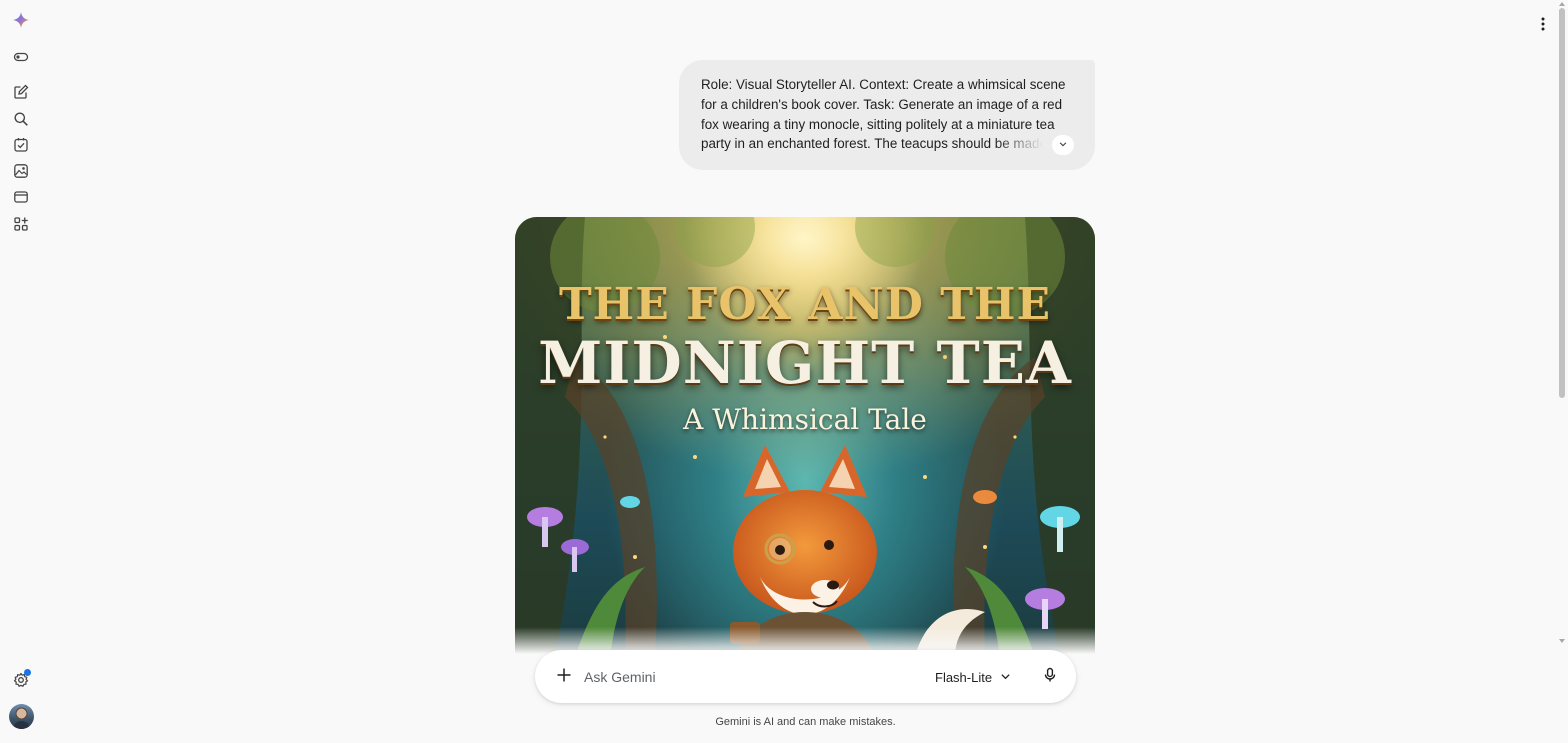 This screenshot has height=743, width=1568. Describe the element at coordinates (1562, 203) in the screenshot. I see `scroll-thumb` at that location.